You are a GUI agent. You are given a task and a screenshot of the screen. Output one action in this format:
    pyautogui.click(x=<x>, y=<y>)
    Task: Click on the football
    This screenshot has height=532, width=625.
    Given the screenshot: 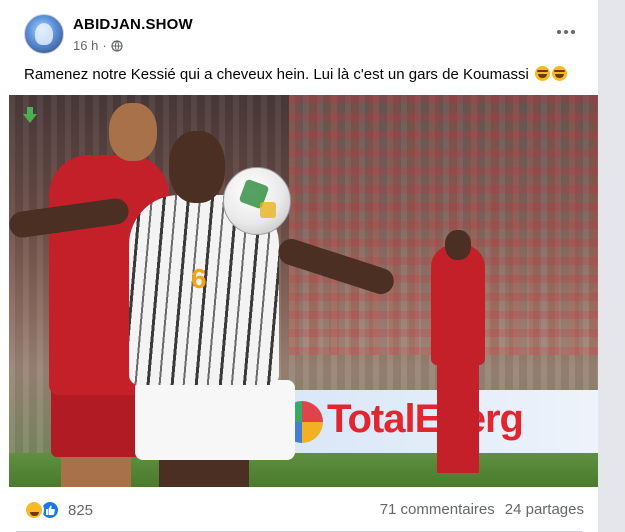 What is the action you would take?
    pyautogui.click(x=257, y=201)
    